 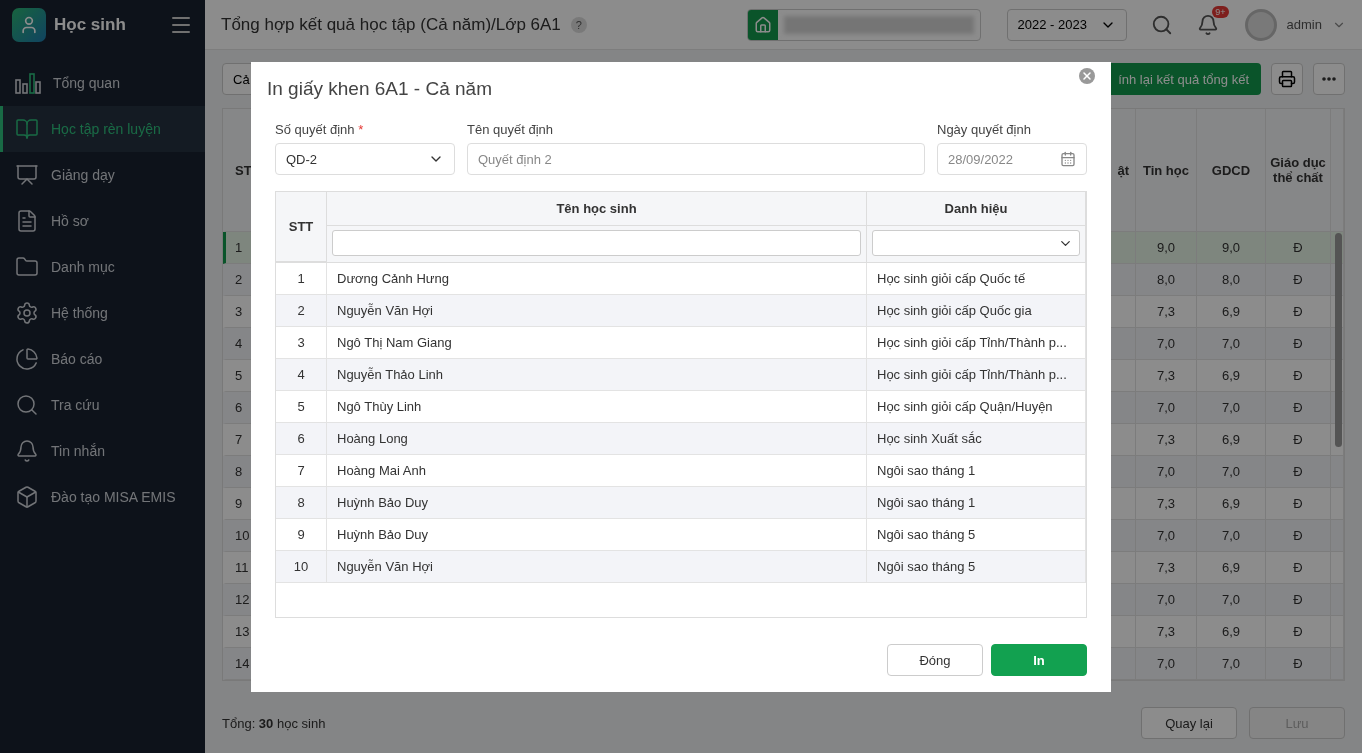 I want to click on sidebar-item: Danh mục, so click(x=102, y=267).